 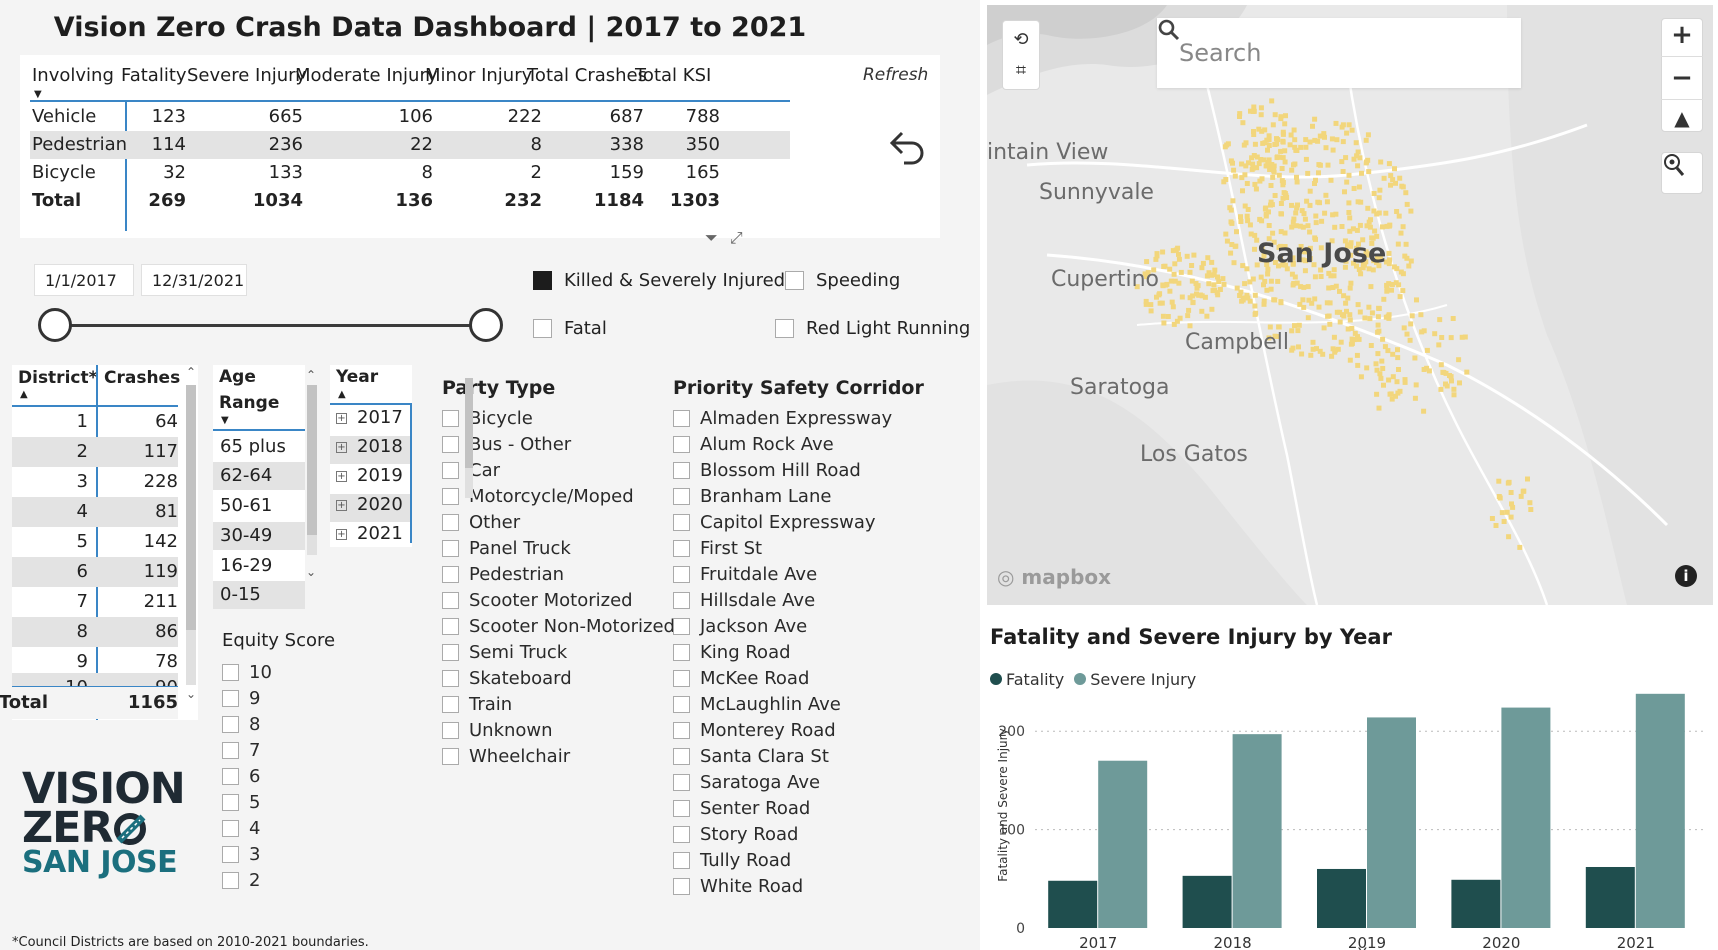 What do you see at coordinates (95, 542) in the screenshot?
I see `table-row: 5 142` at bounding box center [95, 542].